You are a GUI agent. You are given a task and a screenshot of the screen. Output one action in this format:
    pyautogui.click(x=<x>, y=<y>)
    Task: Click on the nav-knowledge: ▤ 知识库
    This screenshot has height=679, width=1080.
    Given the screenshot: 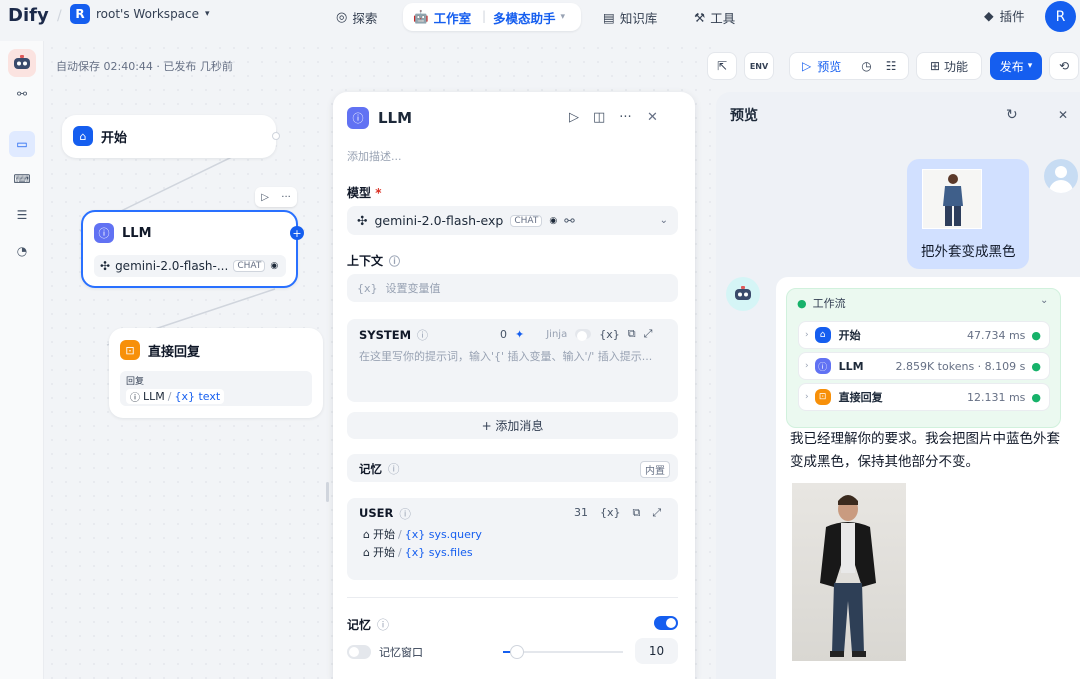 What is the action you would take?
    pyautogui.click(x=630, y=17)
    